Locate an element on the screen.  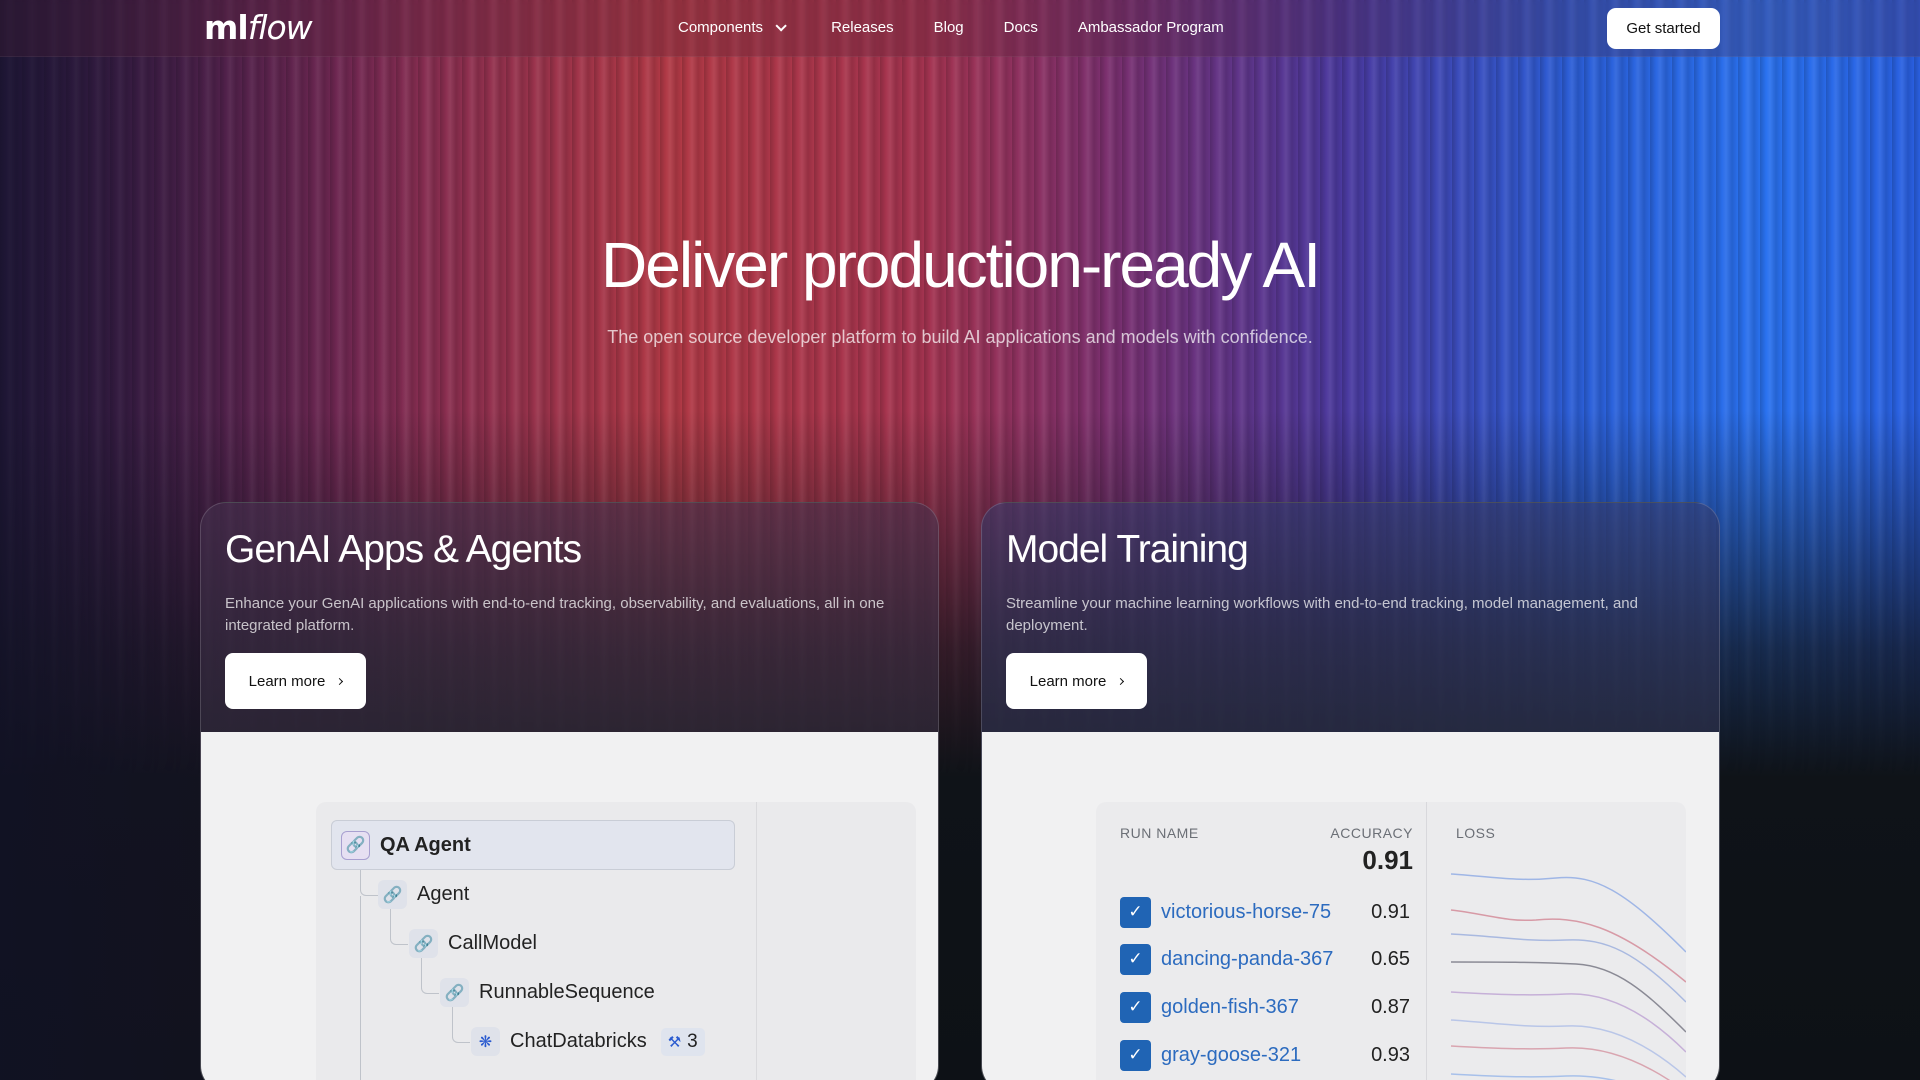
chevron-down-icon is located at coordinates (781, 25).